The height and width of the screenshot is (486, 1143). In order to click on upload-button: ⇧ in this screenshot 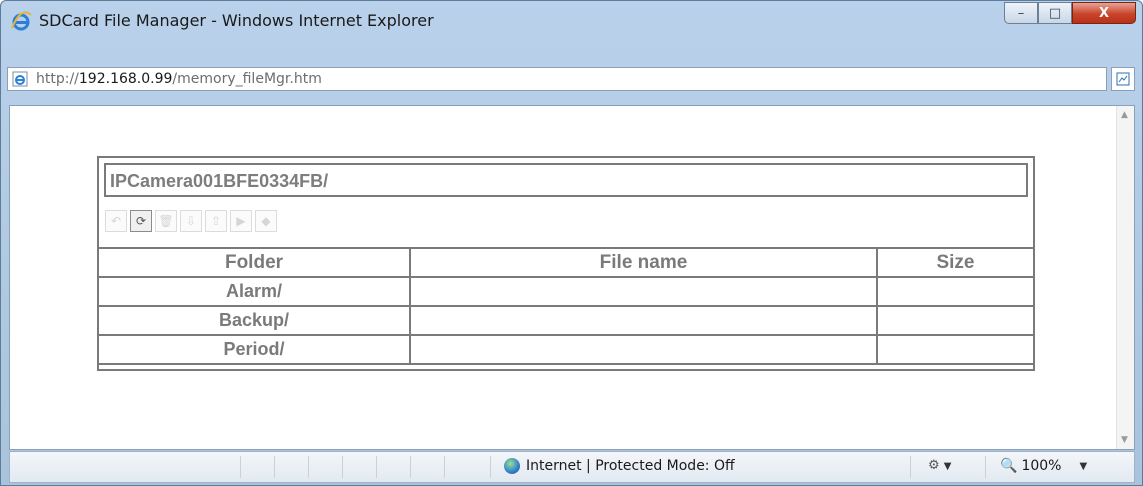, I will do `click(216, 221)`.